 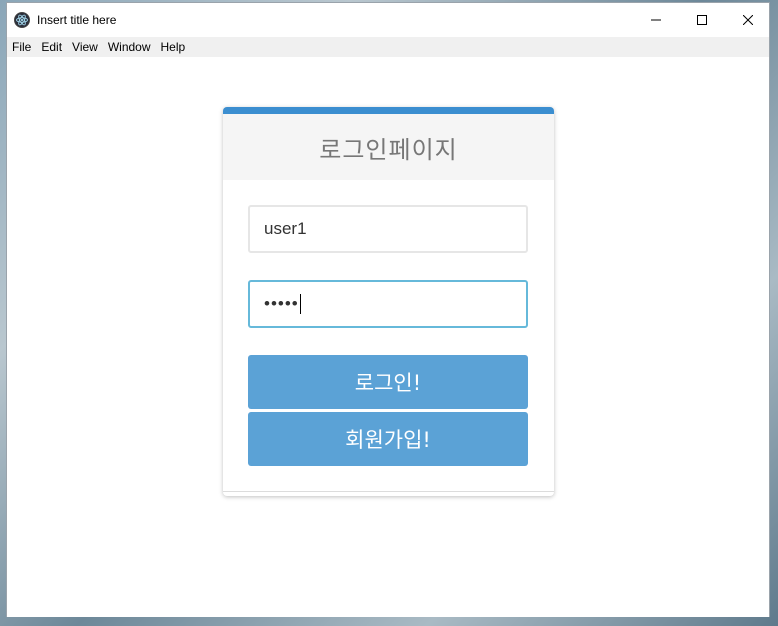 I want to click on menu-view: View, so click(x=85, y=47).